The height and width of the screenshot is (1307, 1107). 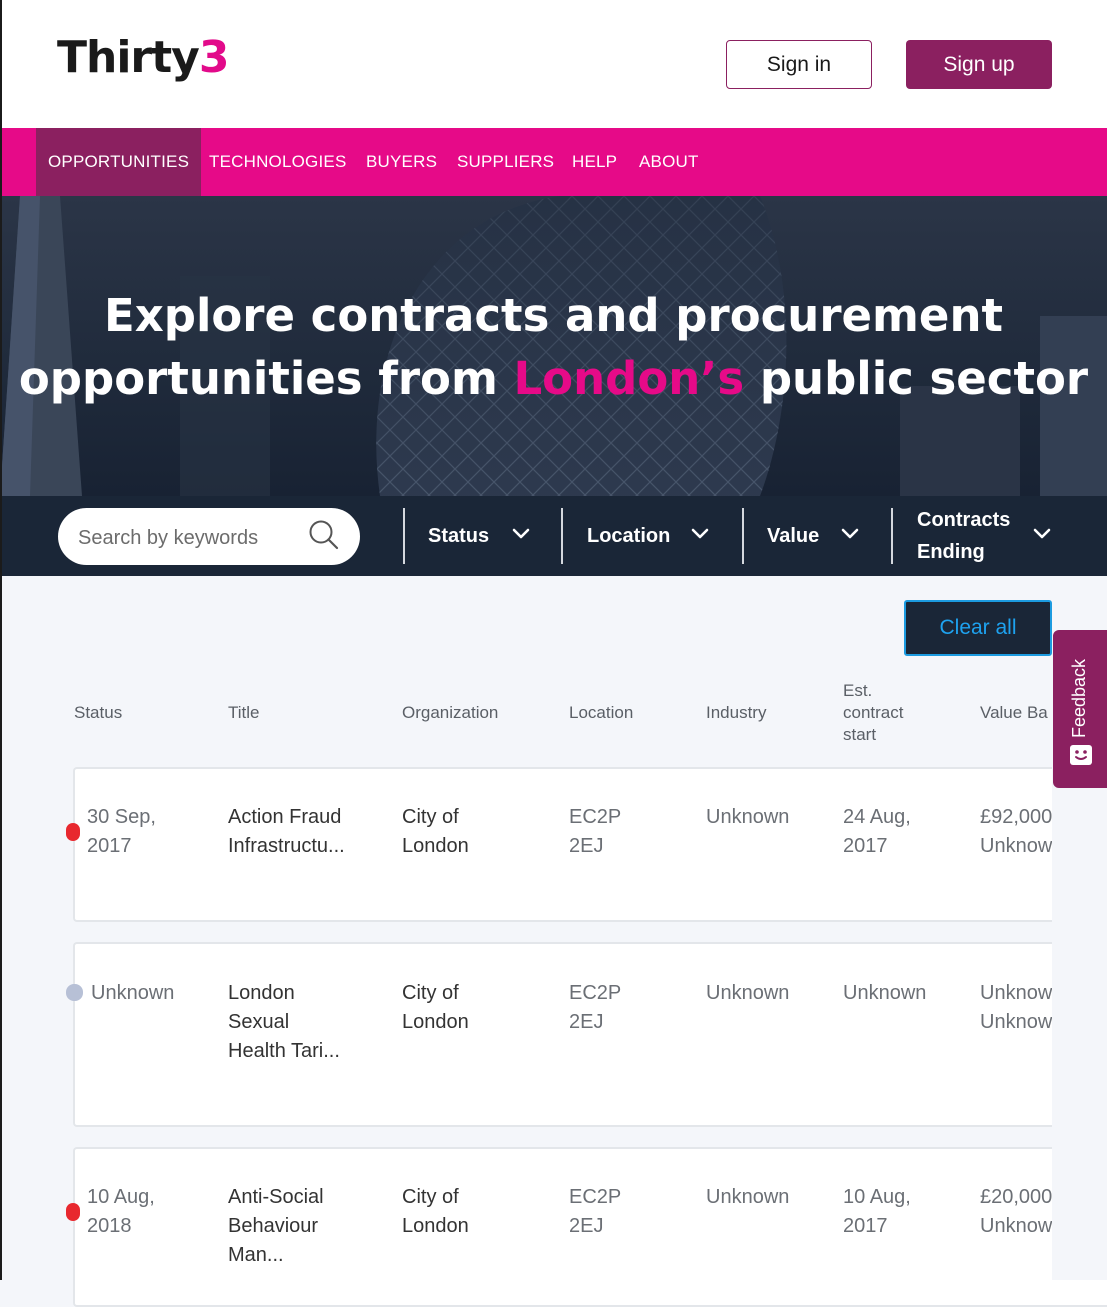 I want to click on column-header-status: Status, so click(x=98, y=713).